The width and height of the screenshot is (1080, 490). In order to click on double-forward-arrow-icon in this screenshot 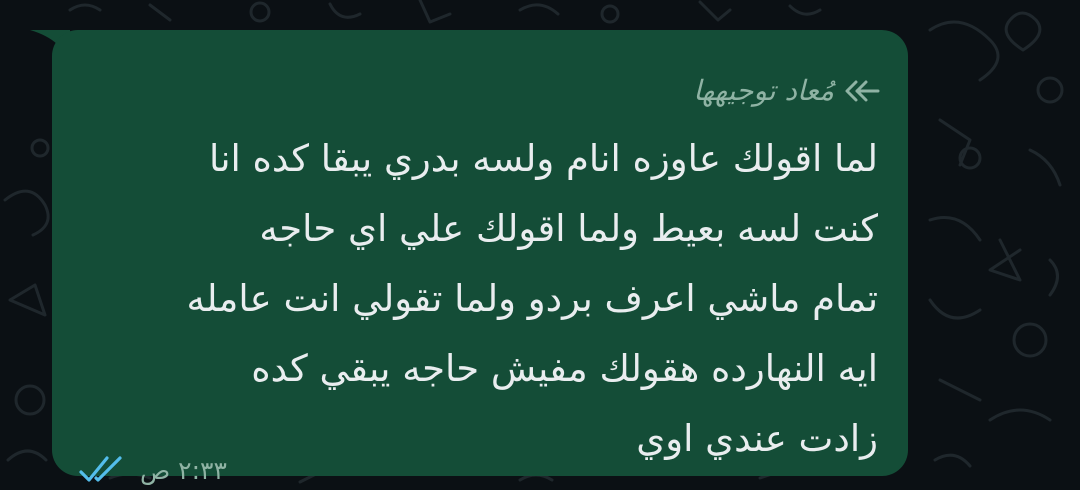, I will do `click(861, 91)`.